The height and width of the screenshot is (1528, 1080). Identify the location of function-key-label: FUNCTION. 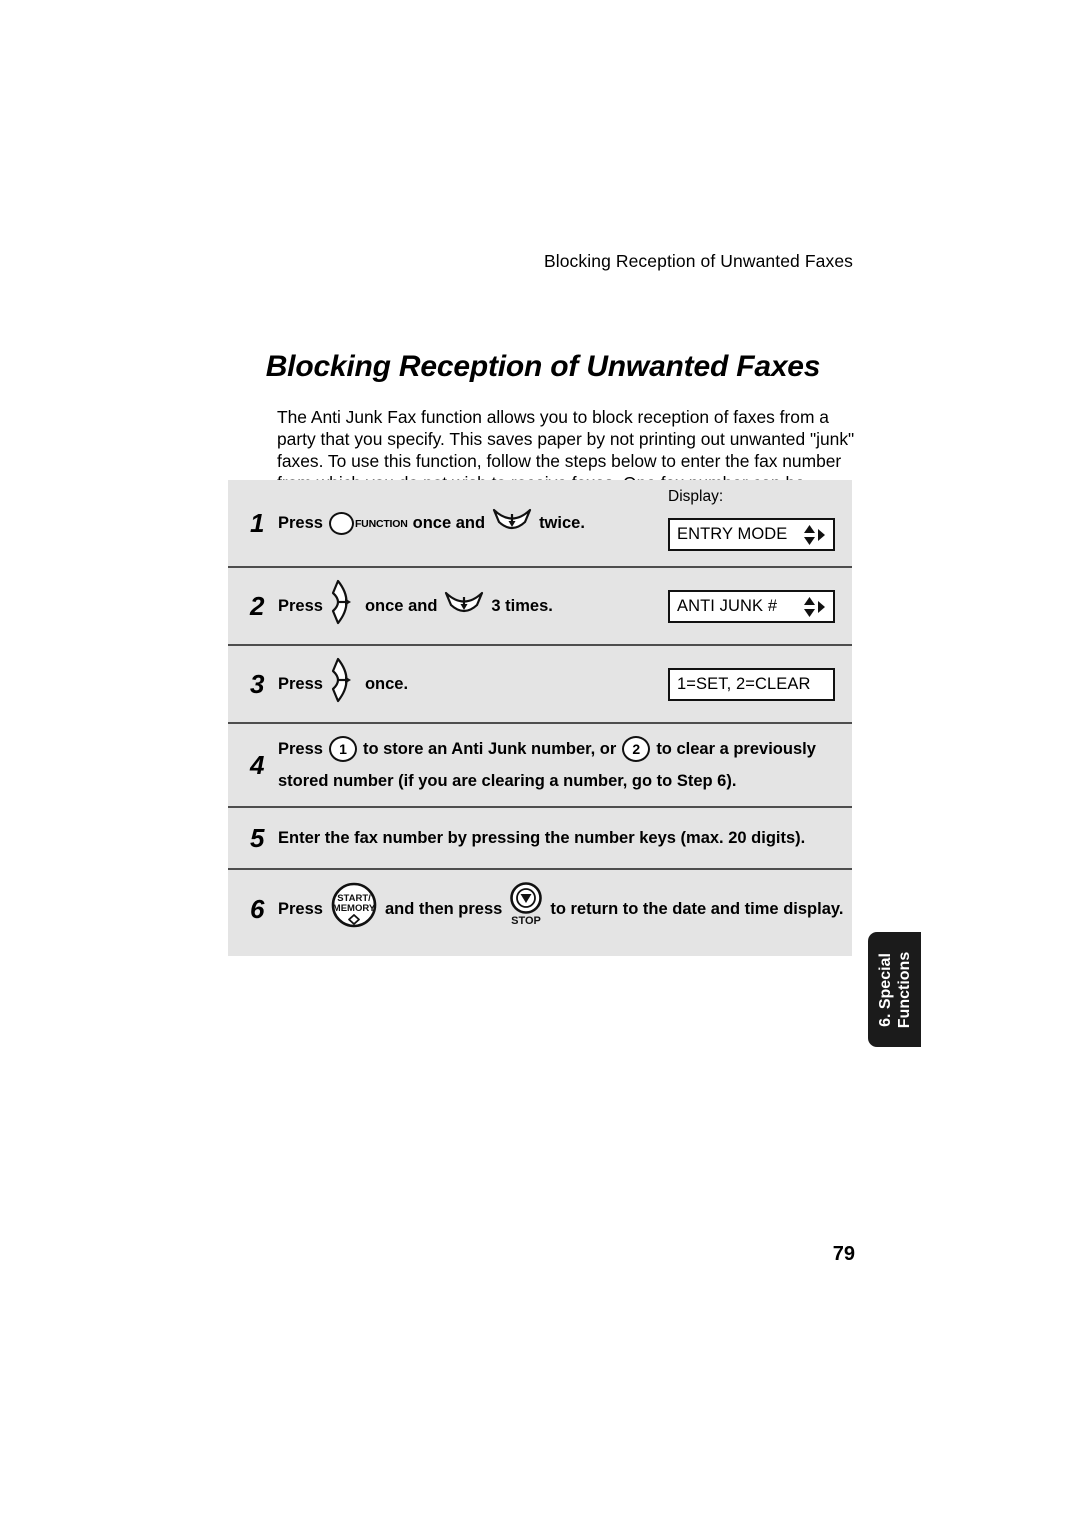
(381, 524).